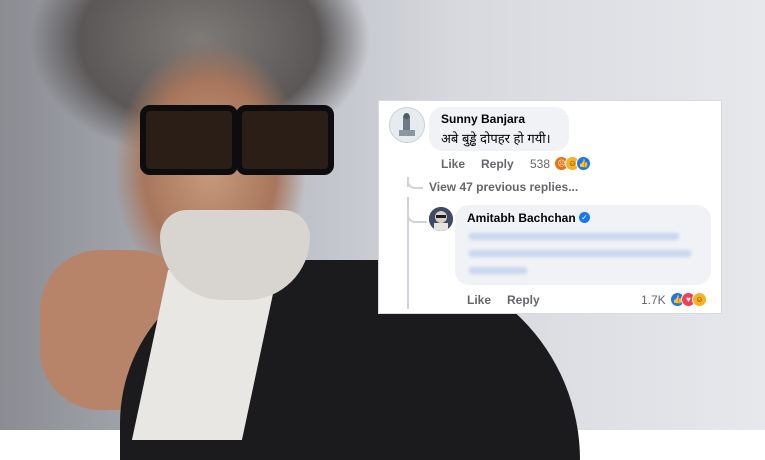 This screenshot has width=765, height=460. What do you see at coordinates (584, 217) in the screenshot?
I see `verified-badge-icon: ✓` at bounding box center [584, 217].